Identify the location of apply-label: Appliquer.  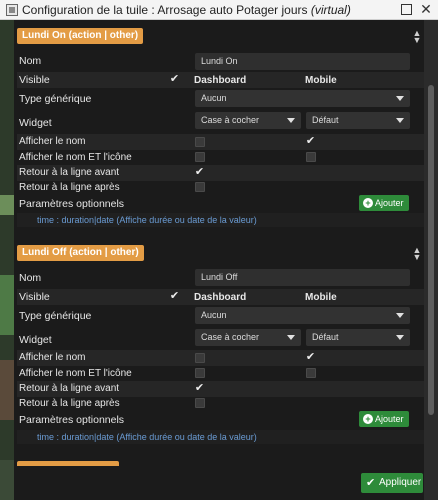
(400, 482).